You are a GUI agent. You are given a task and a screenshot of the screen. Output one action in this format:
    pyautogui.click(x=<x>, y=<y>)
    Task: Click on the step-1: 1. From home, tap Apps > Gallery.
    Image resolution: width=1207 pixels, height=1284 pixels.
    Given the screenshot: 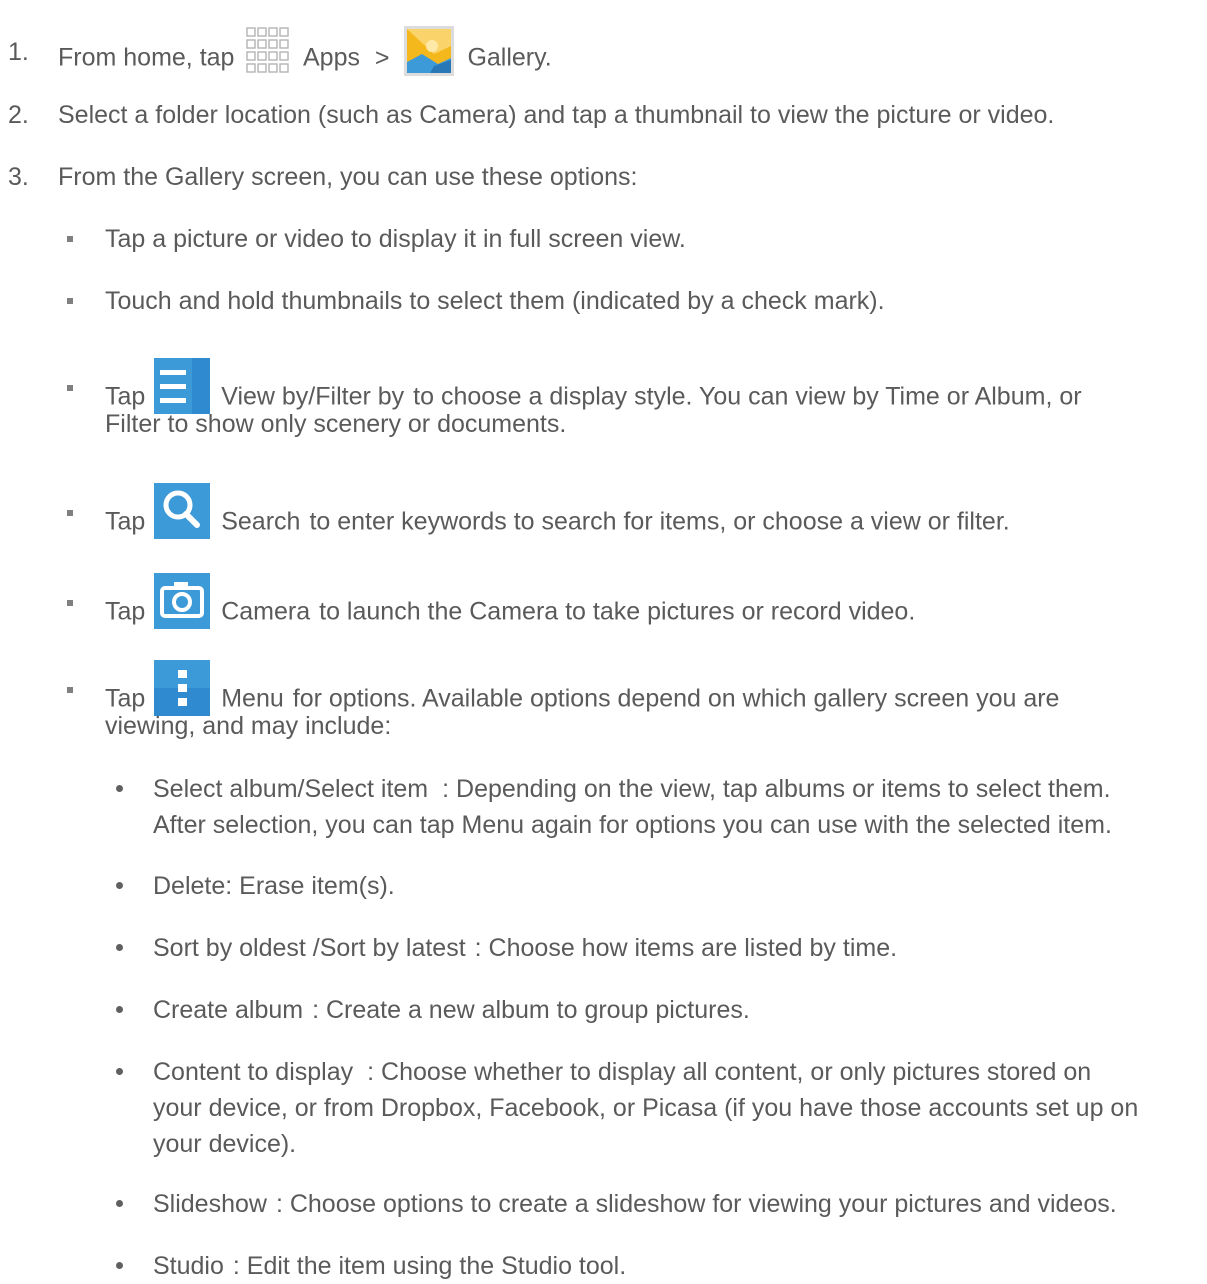 What is the action you would take?
    pyautogui.click(x=603, y=51)
    